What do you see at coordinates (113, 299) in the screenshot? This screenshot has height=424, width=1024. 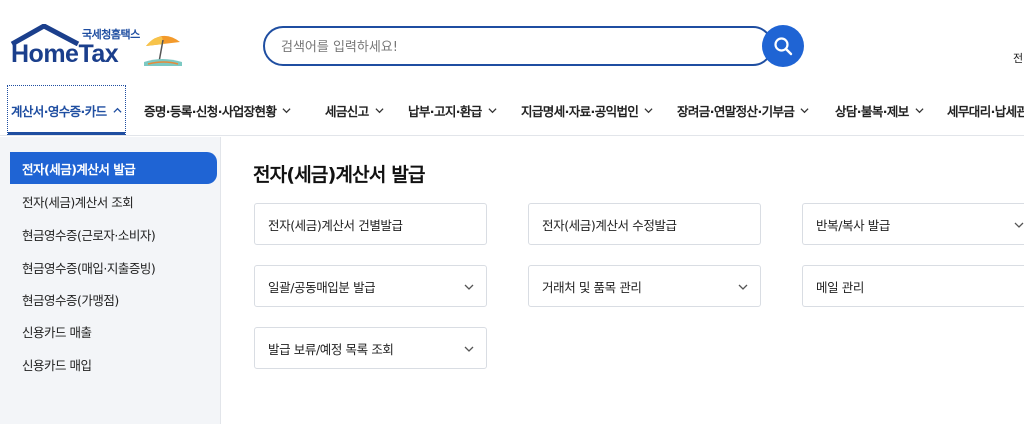 I see `side-item-cash-receipt-merchant: 현금영수증(가맹점)` at bounding box center [113, 299].